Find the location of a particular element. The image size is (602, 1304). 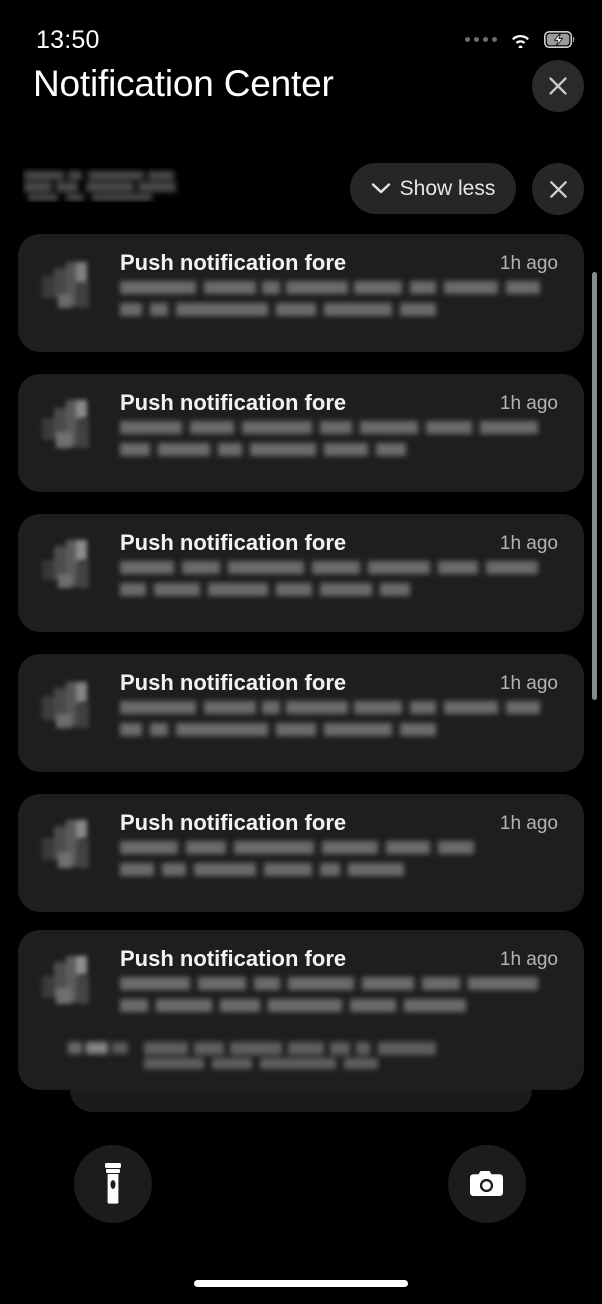

flashlight-icon is located at coordinates (113, 1184).